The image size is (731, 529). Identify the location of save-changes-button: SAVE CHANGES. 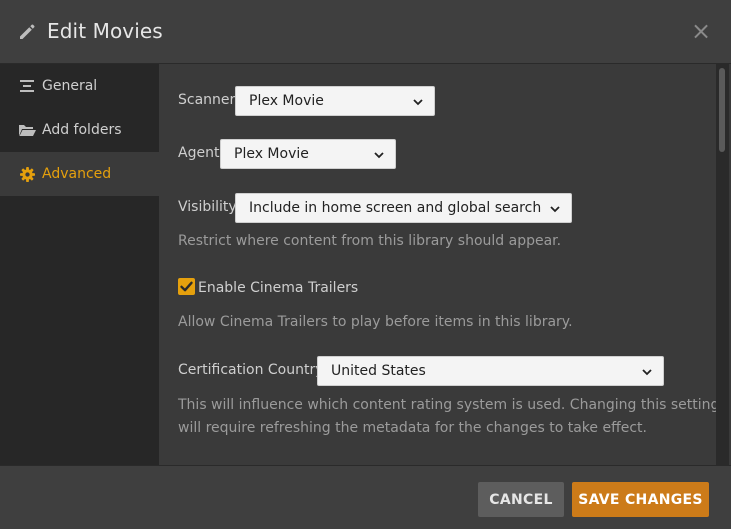
(640, 499).